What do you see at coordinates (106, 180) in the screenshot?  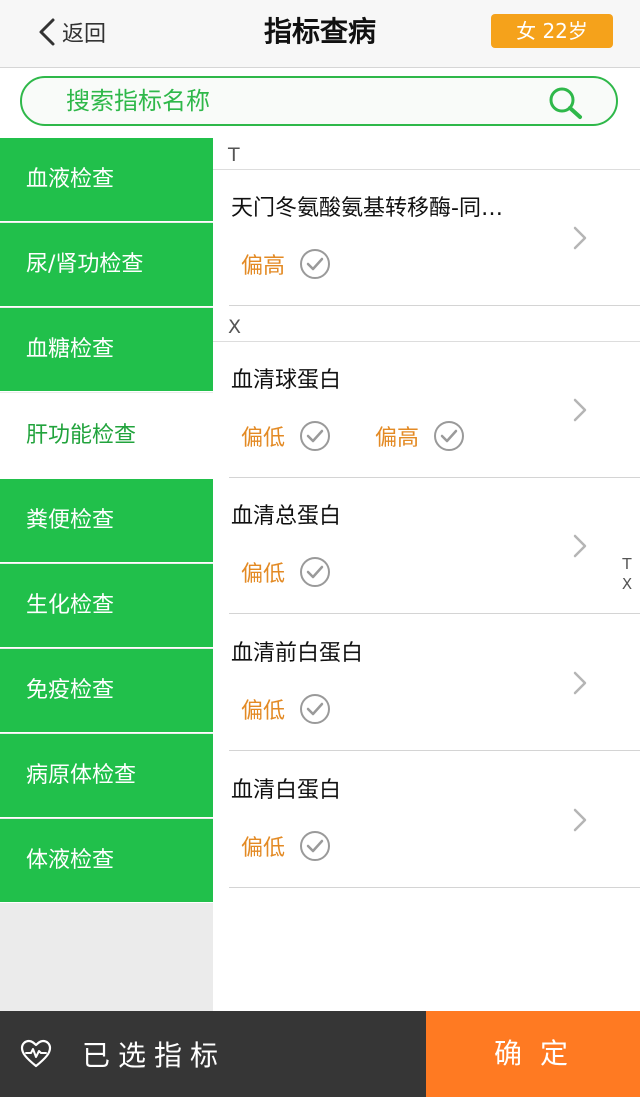 I see `sidebar-item-blood: 血液检查` at bounding box center [106, 180].